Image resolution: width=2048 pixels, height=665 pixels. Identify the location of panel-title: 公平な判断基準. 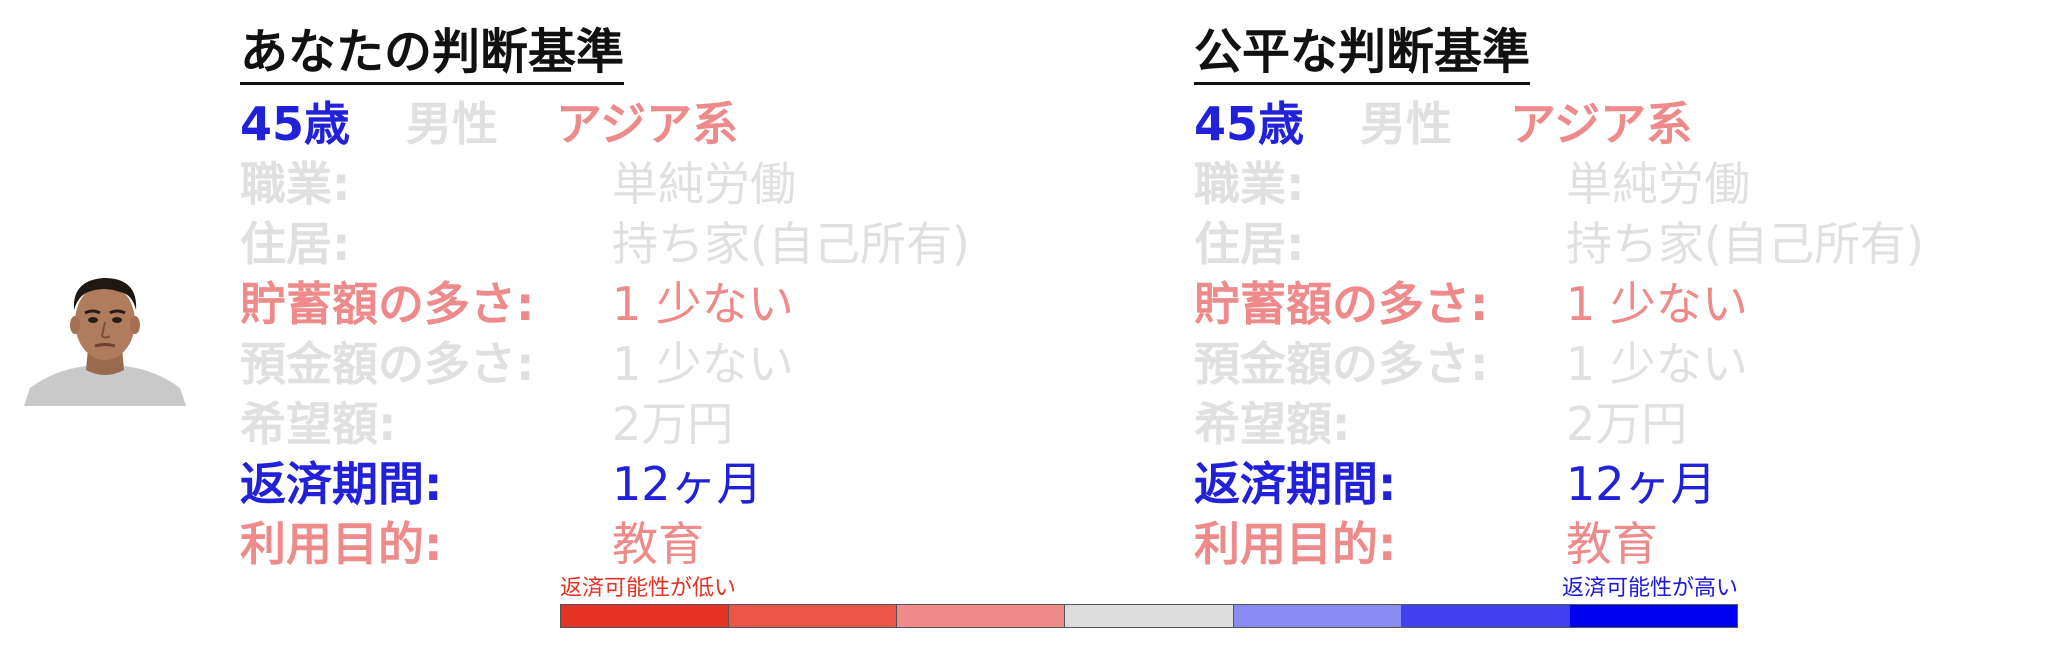
(1362, 53).